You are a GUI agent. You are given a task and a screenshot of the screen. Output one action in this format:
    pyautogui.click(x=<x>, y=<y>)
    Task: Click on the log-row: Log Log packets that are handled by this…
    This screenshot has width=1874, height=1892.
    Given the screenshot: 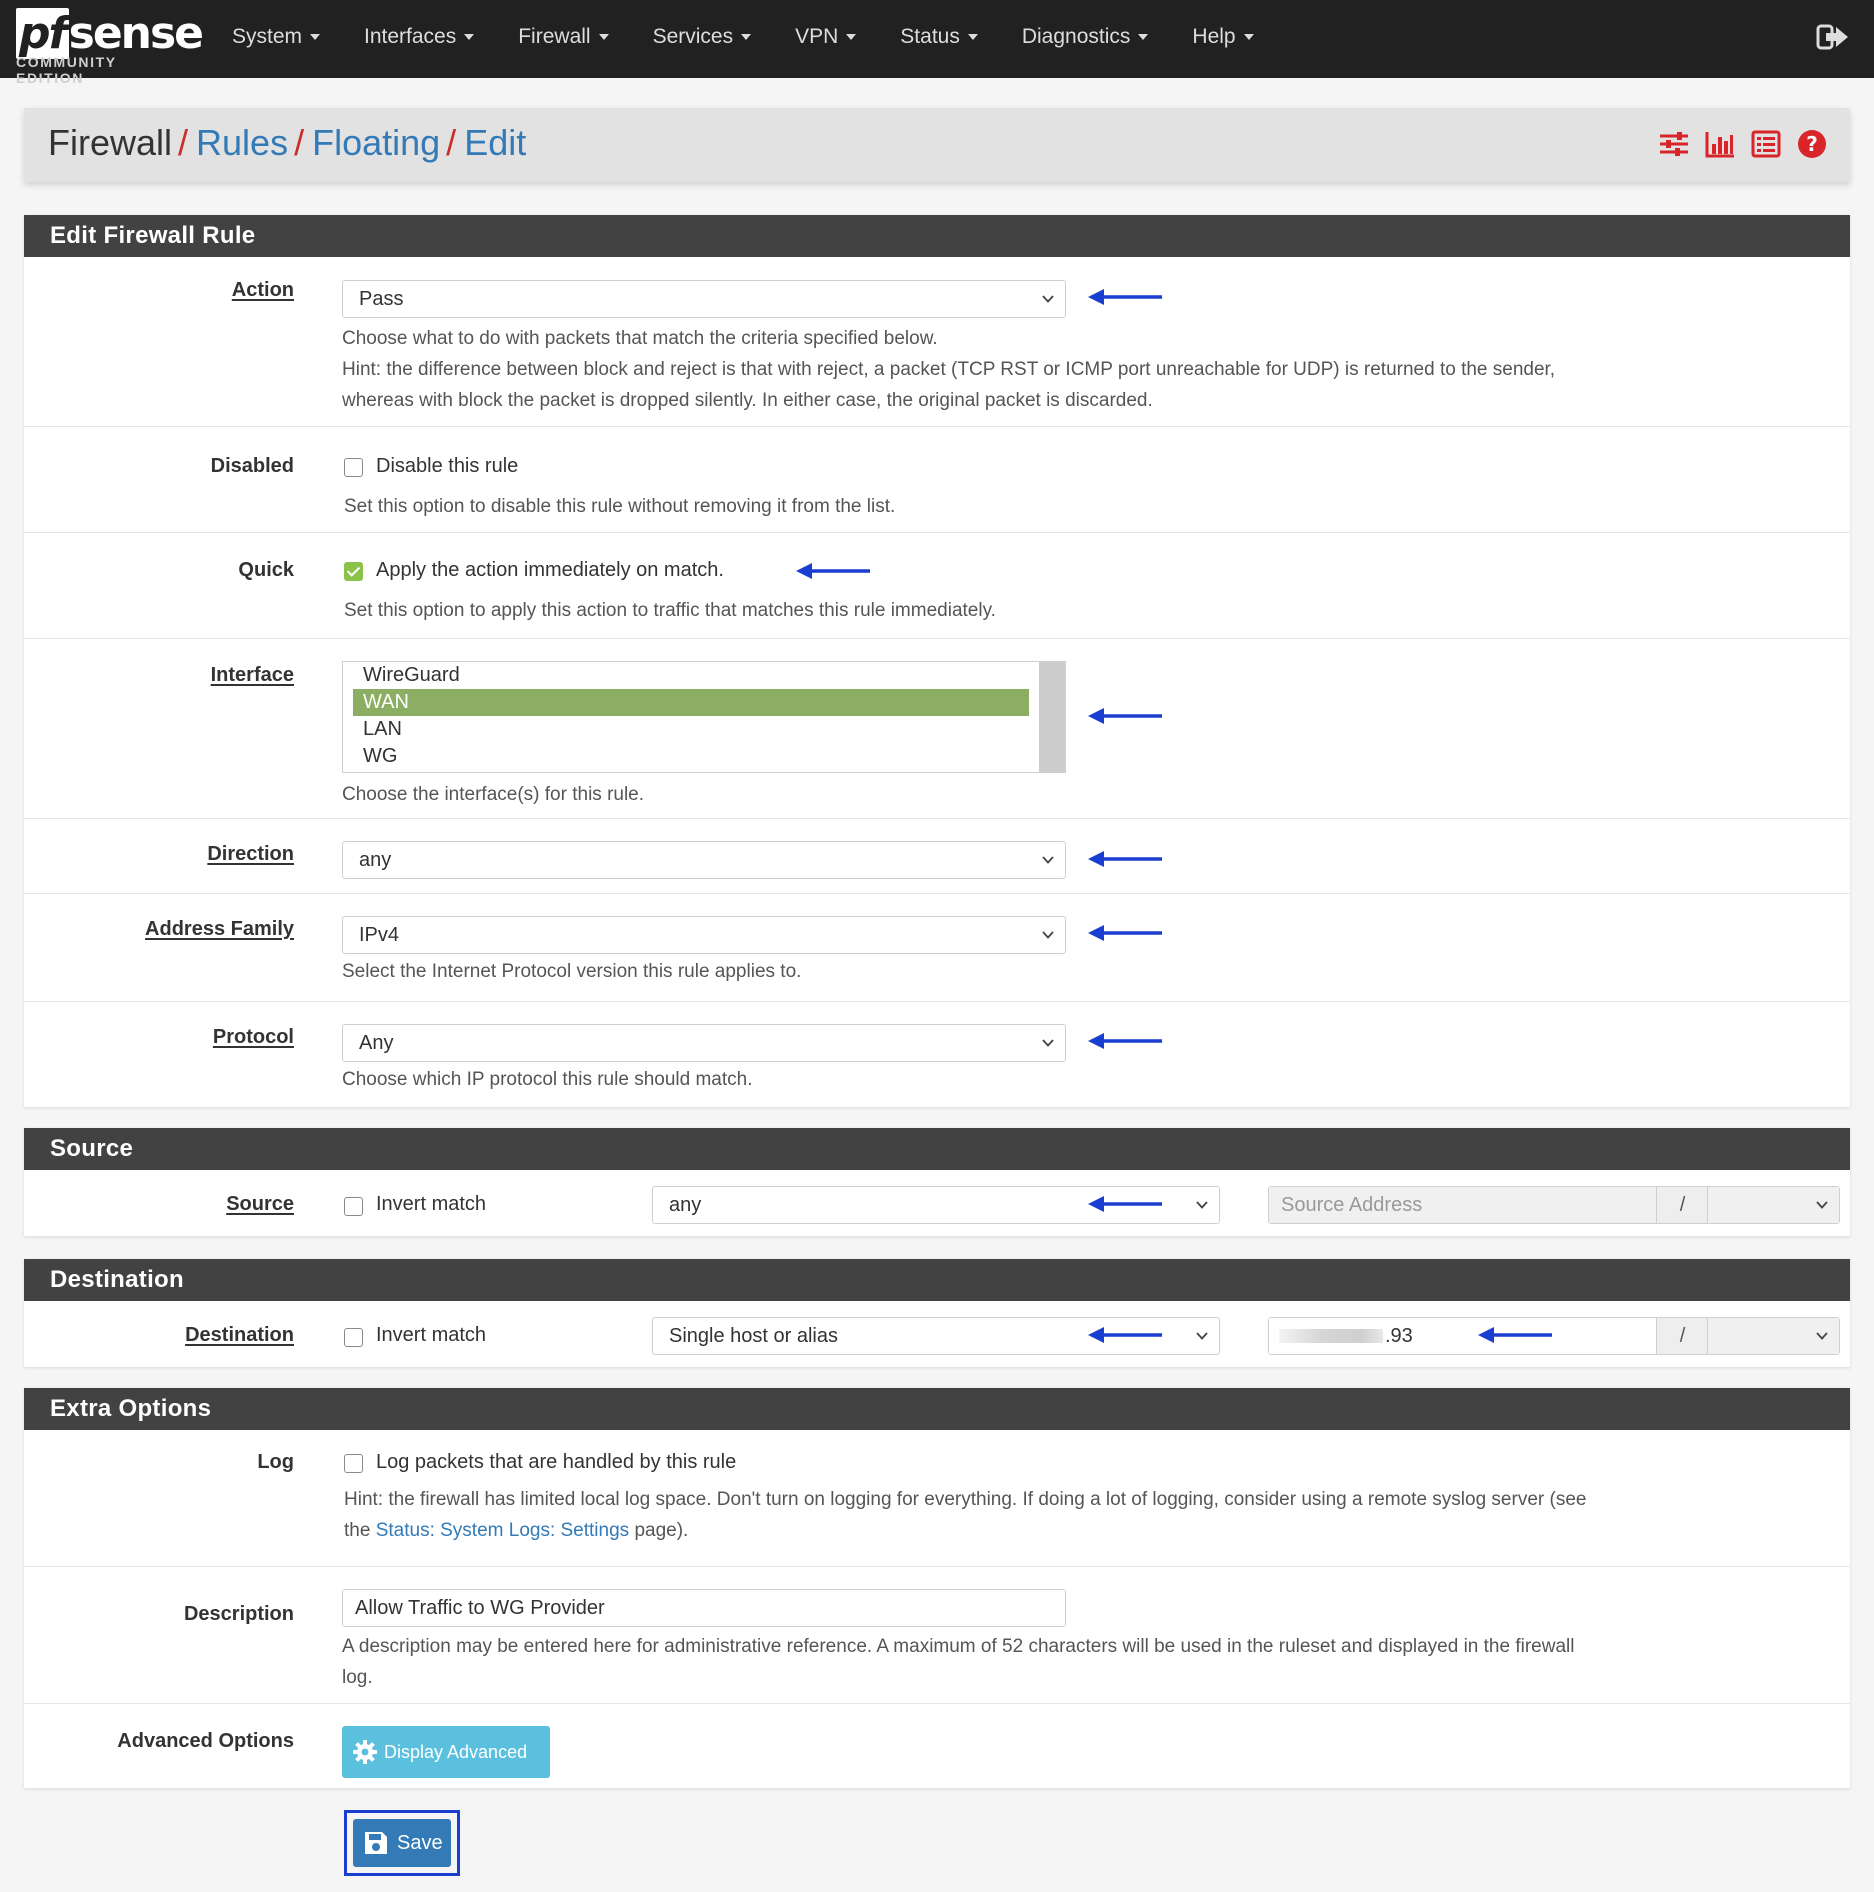 What is the action you would take?
    pyautogui.click(x=937, y=1498)
    